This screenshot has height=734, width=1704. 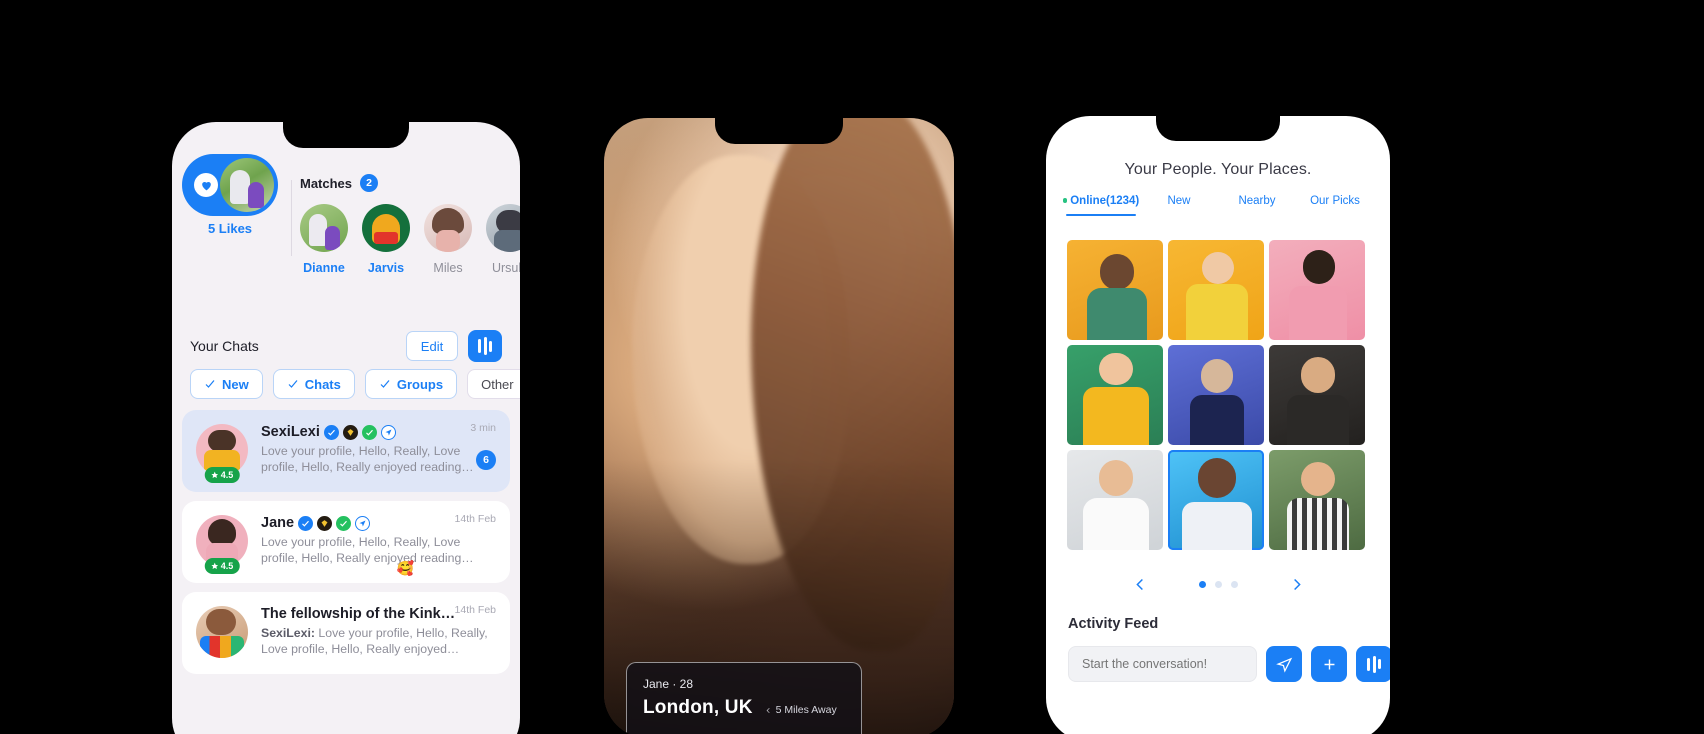 I want to click on edit-button: Edit, so click(x=432, y=346).